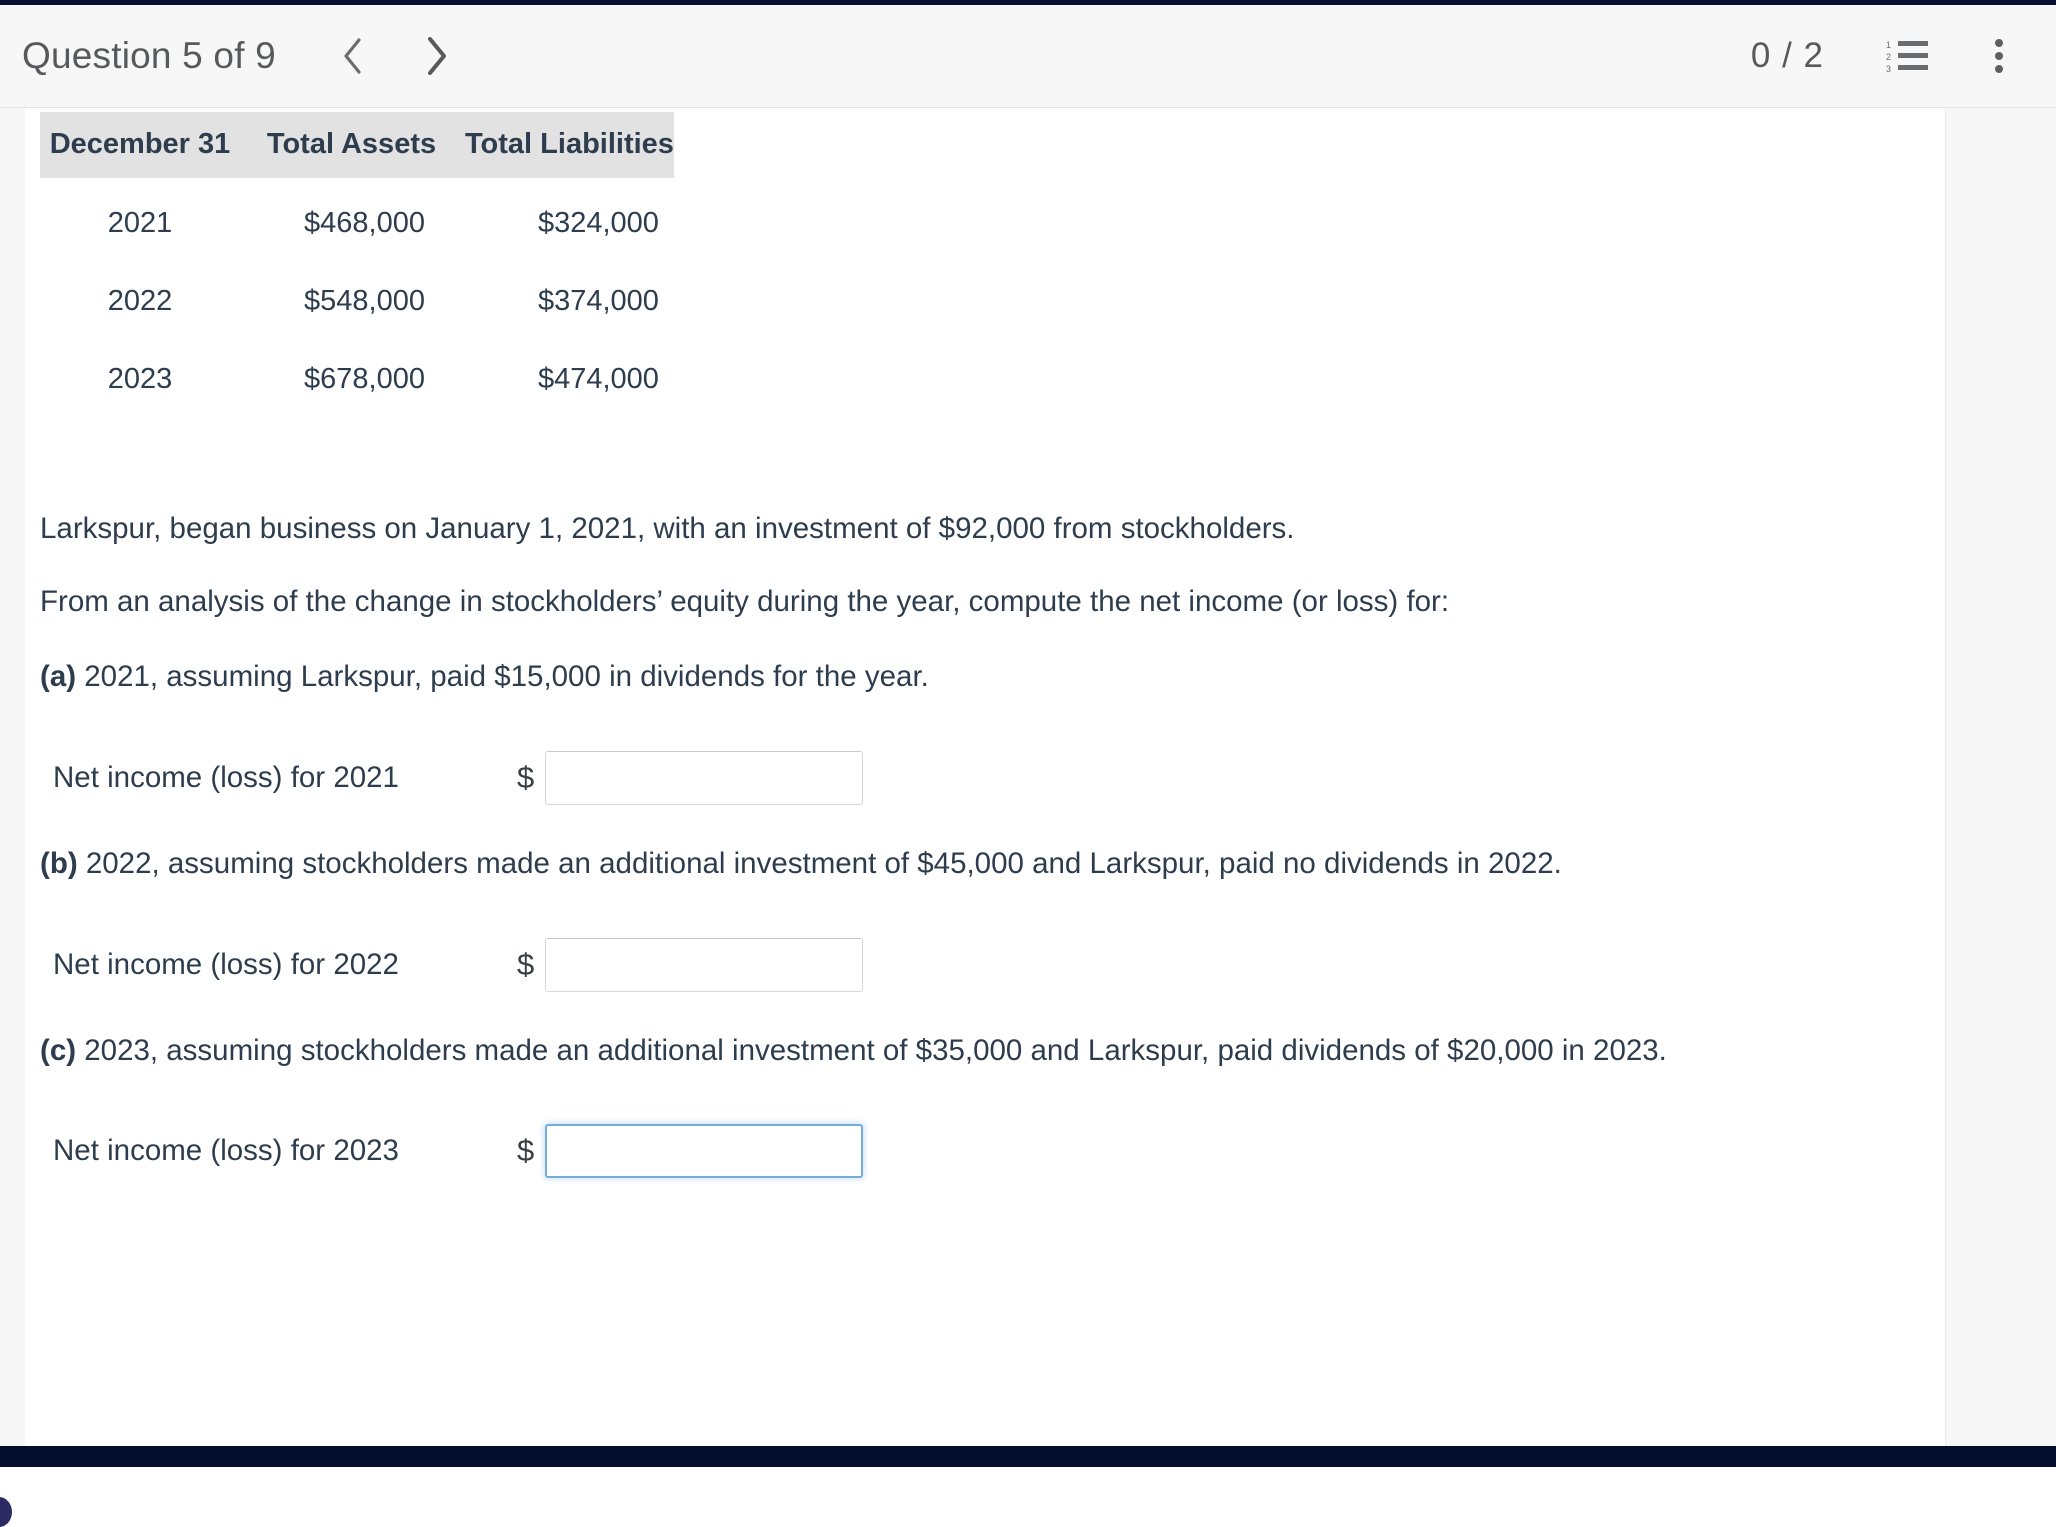 Image resolution: width=2056 pixels, height=1527 pixels. Describe the element at coordinates (1028, 1456) in the screenshot. I see `bottom-bar` at that location.